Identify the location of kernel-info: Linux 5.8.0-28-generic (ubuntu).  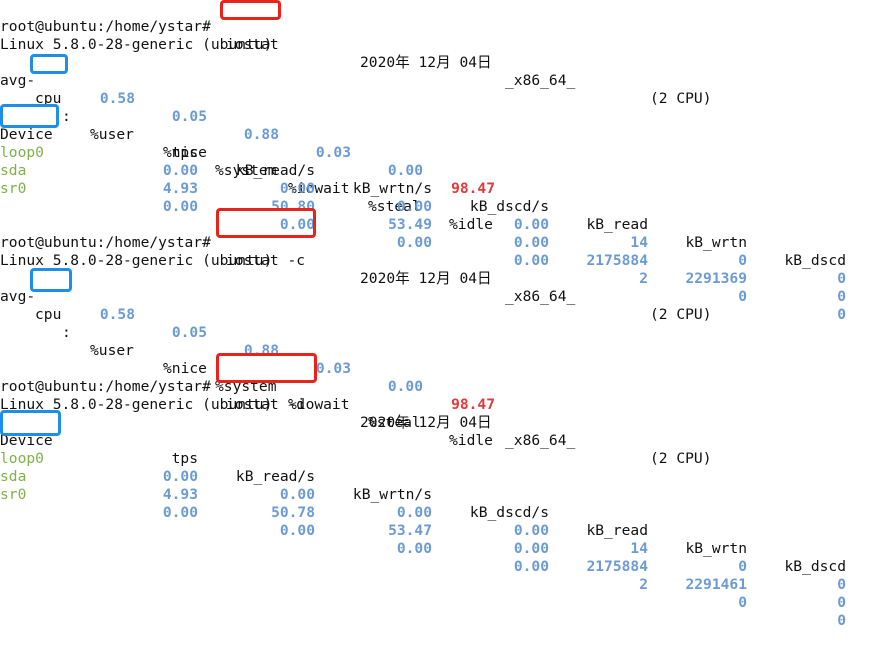
(136, 44).